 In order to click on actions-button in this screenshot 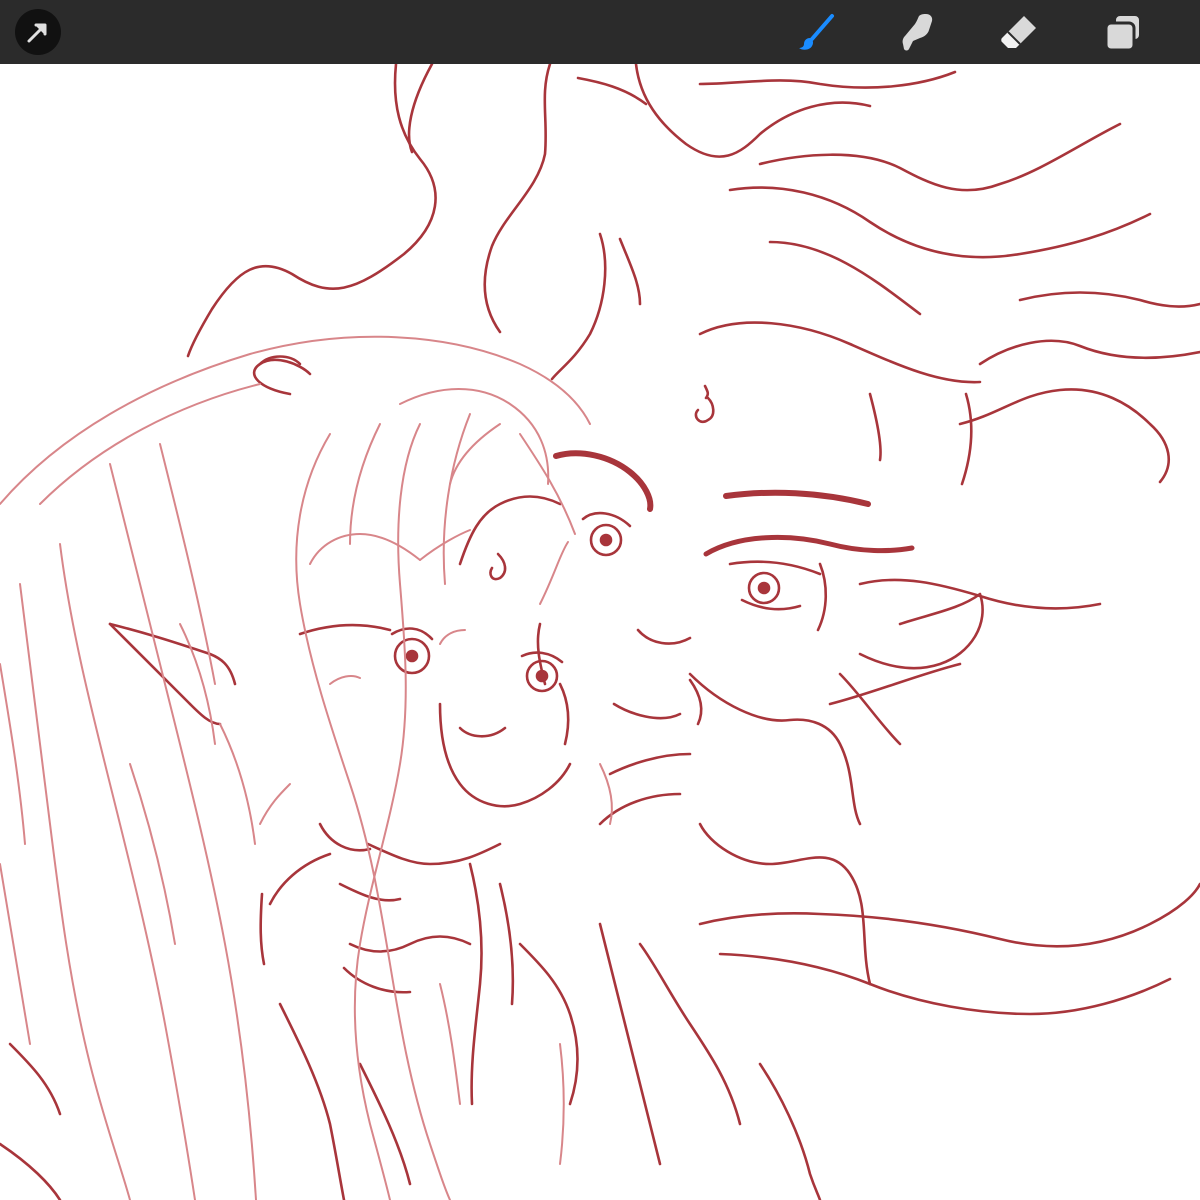, I will do `click(38, 32)`.